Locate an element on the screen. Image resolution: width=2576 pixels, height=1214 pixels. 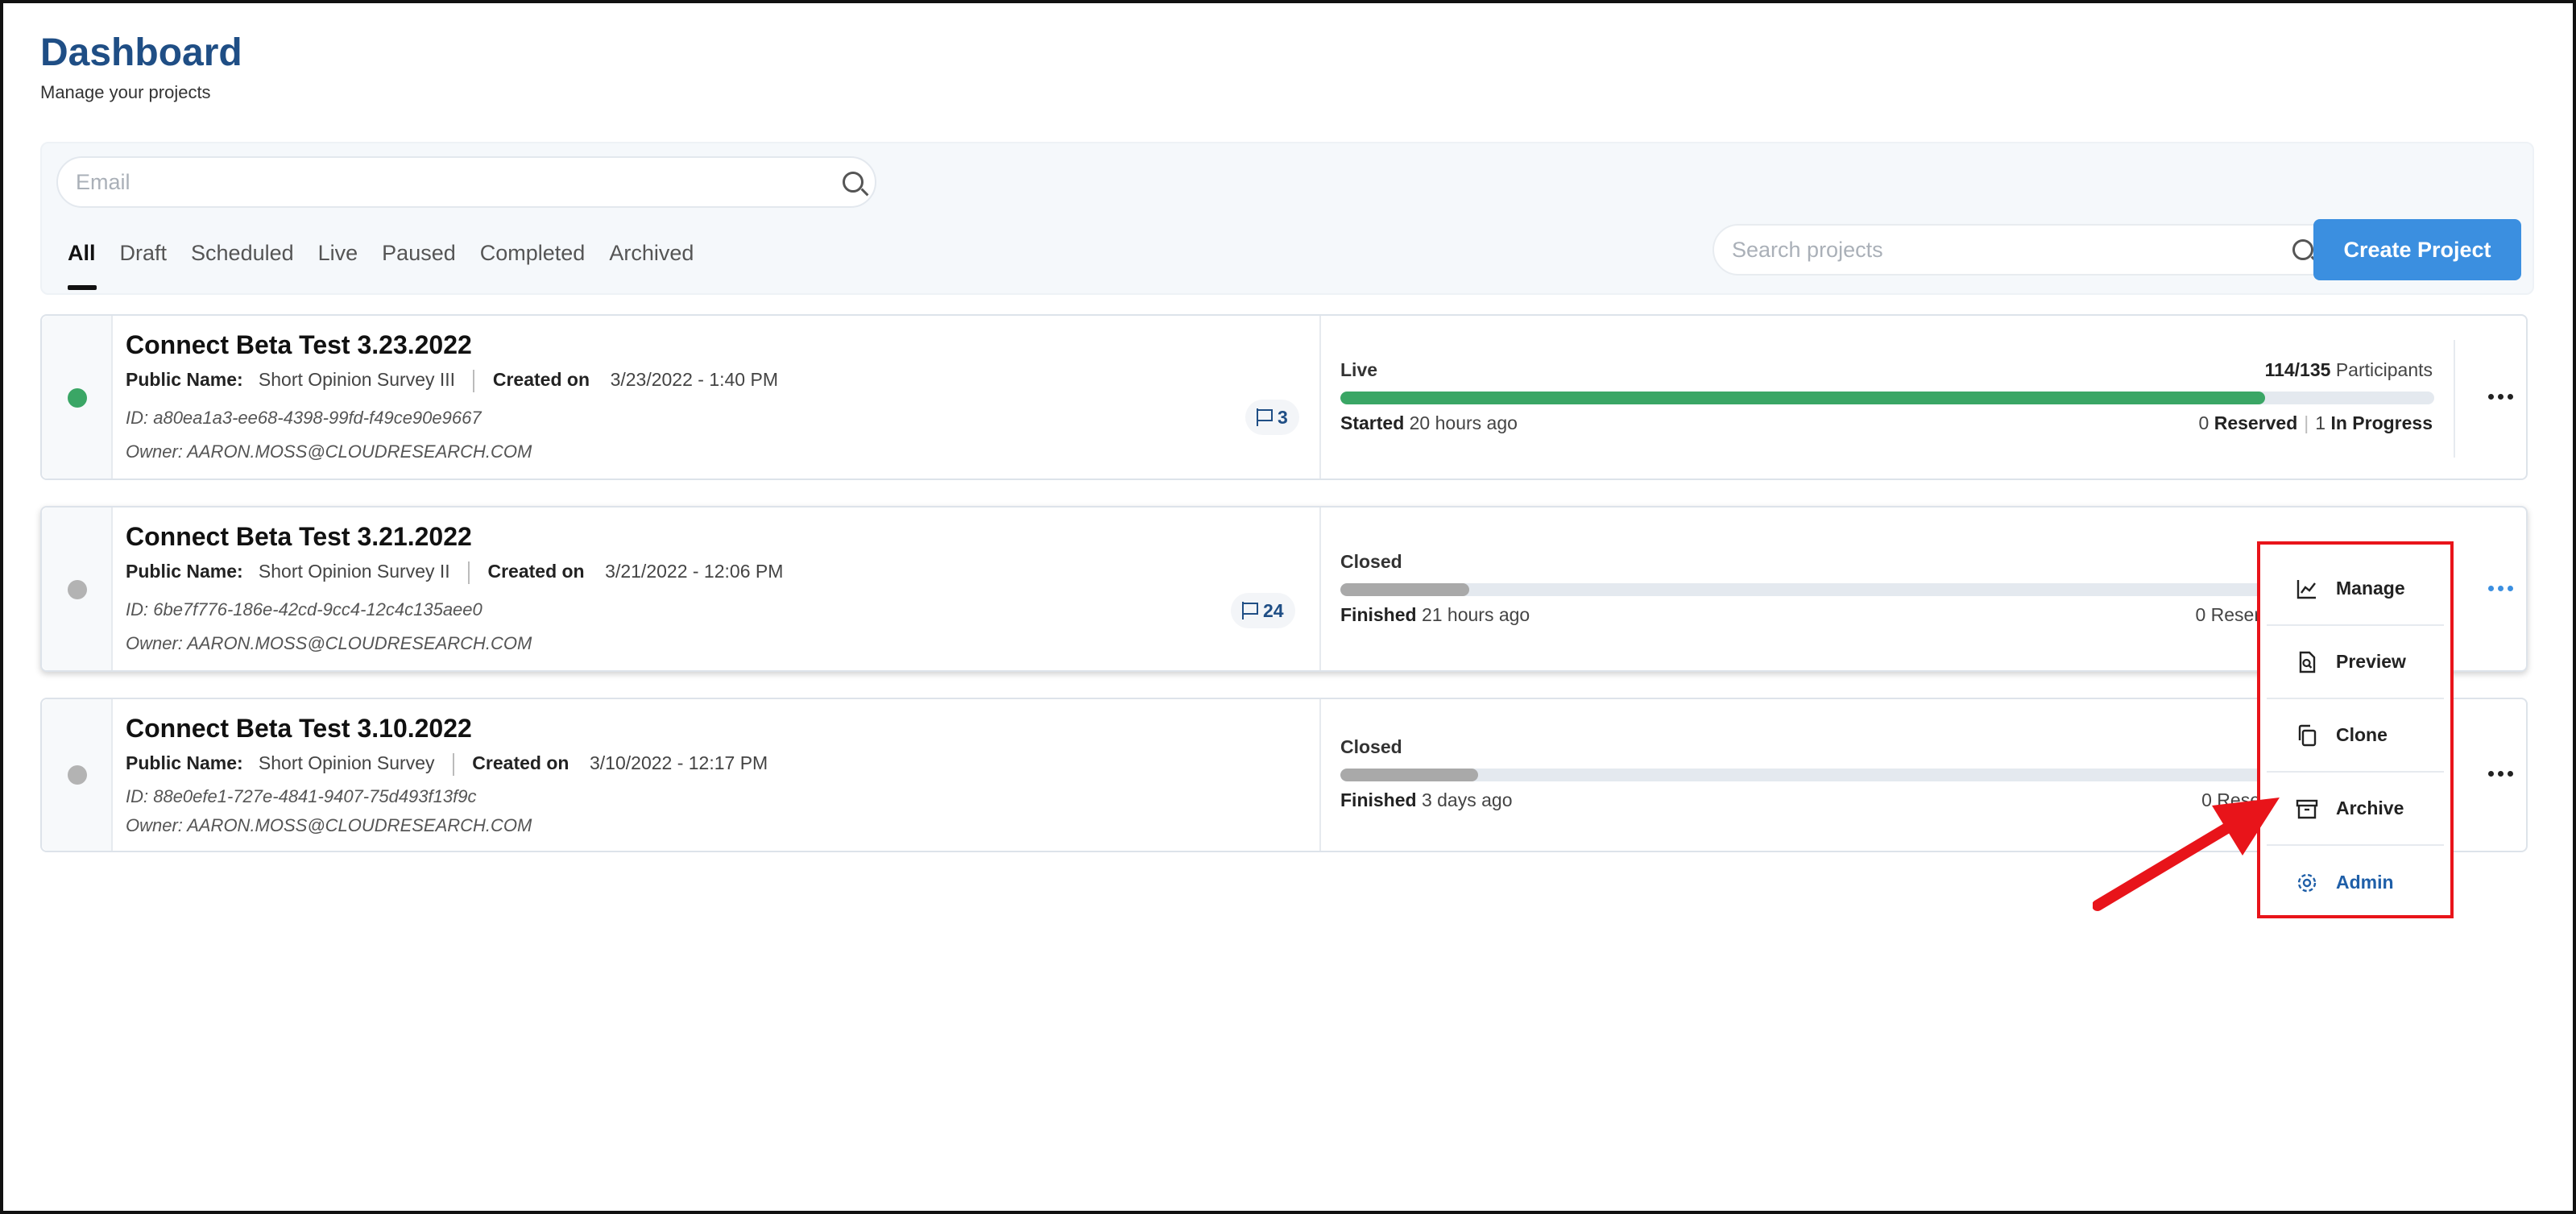
tab-draft: Draft is located at coordinates (144, 264).